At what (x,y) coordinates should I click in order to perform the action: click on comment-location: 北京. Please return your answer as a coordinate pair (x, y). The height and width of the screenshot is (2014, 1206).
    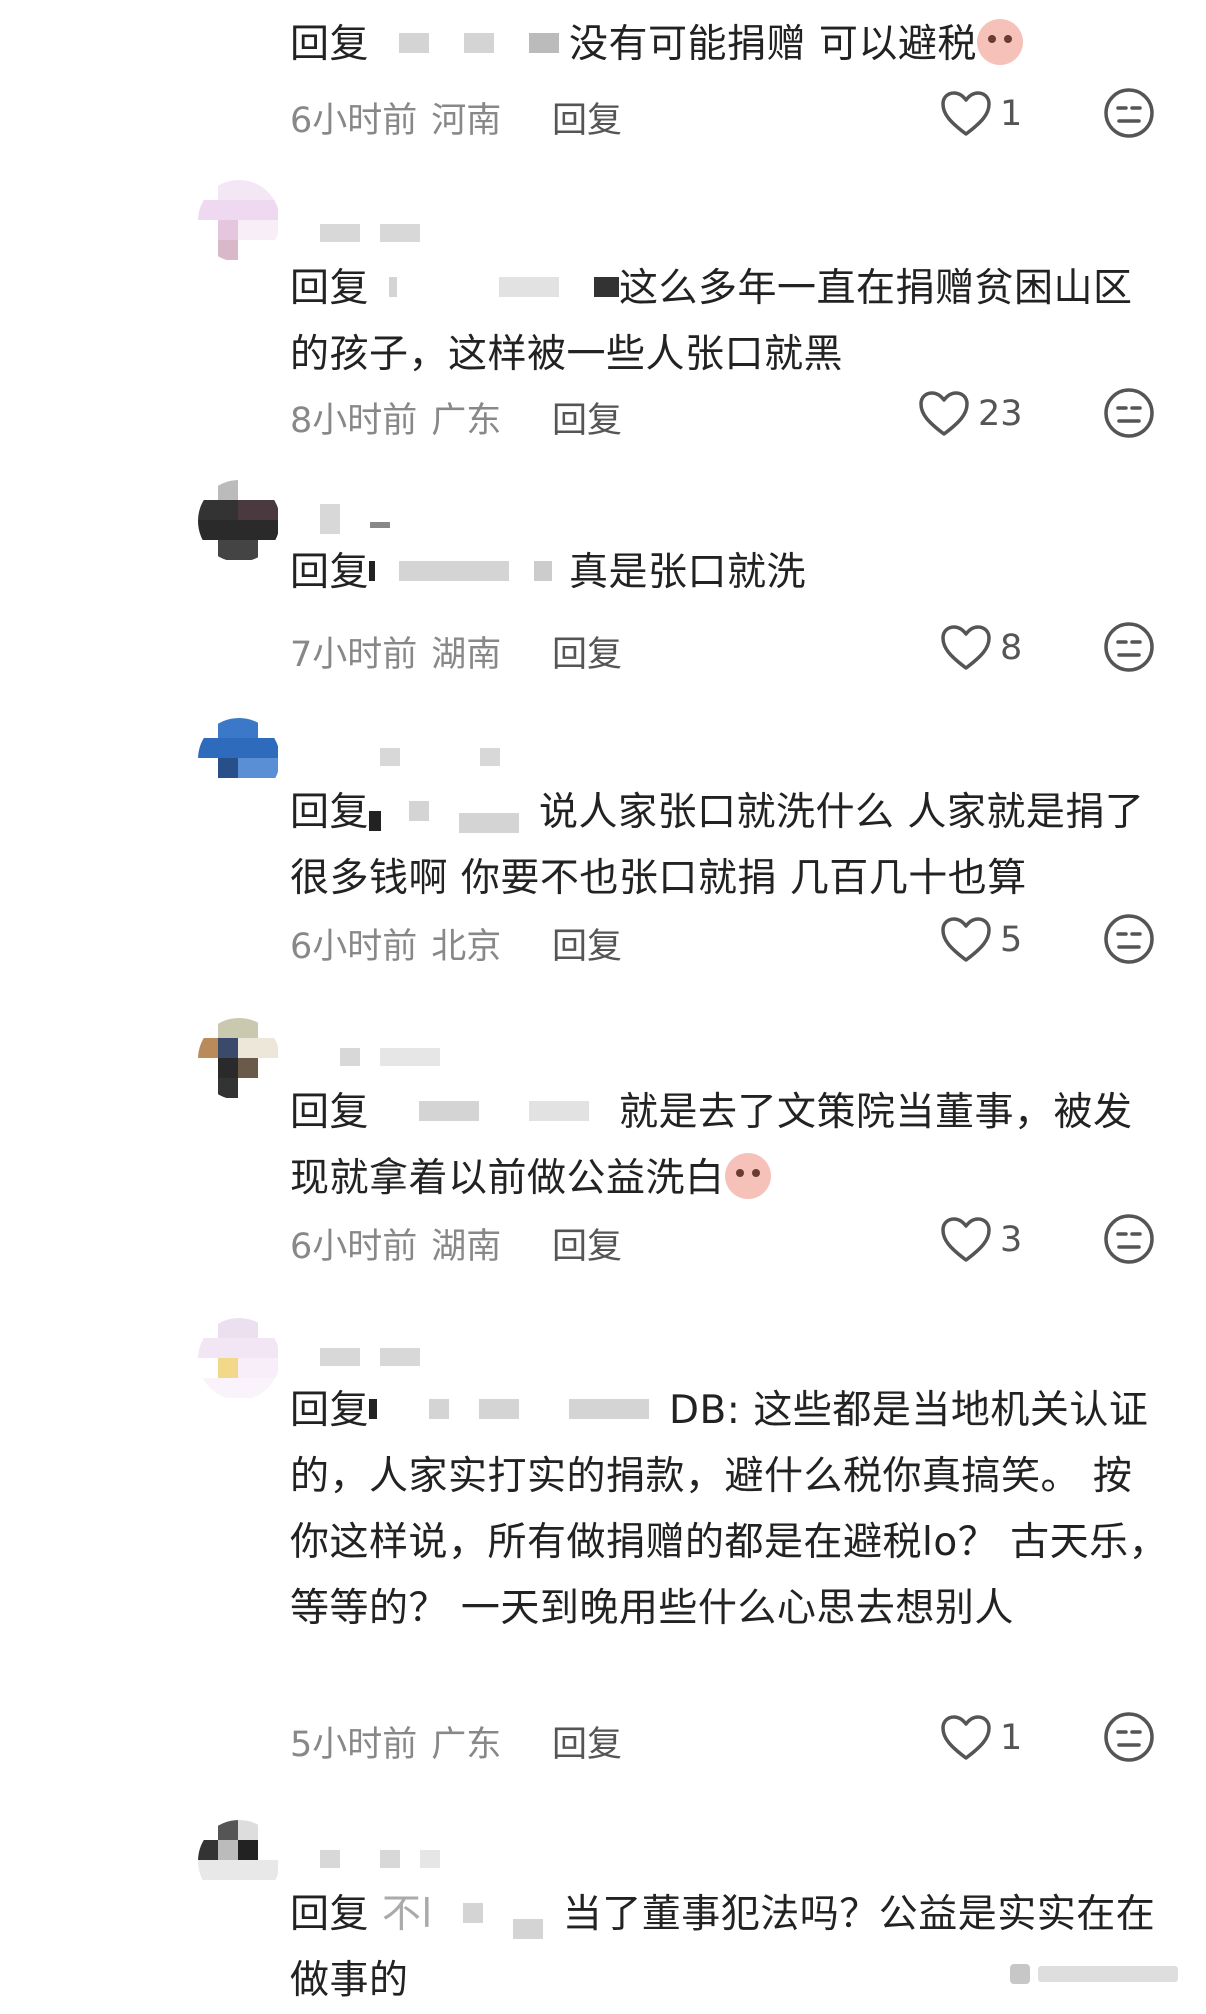
    Looking at the image, I should click on (466, 947).